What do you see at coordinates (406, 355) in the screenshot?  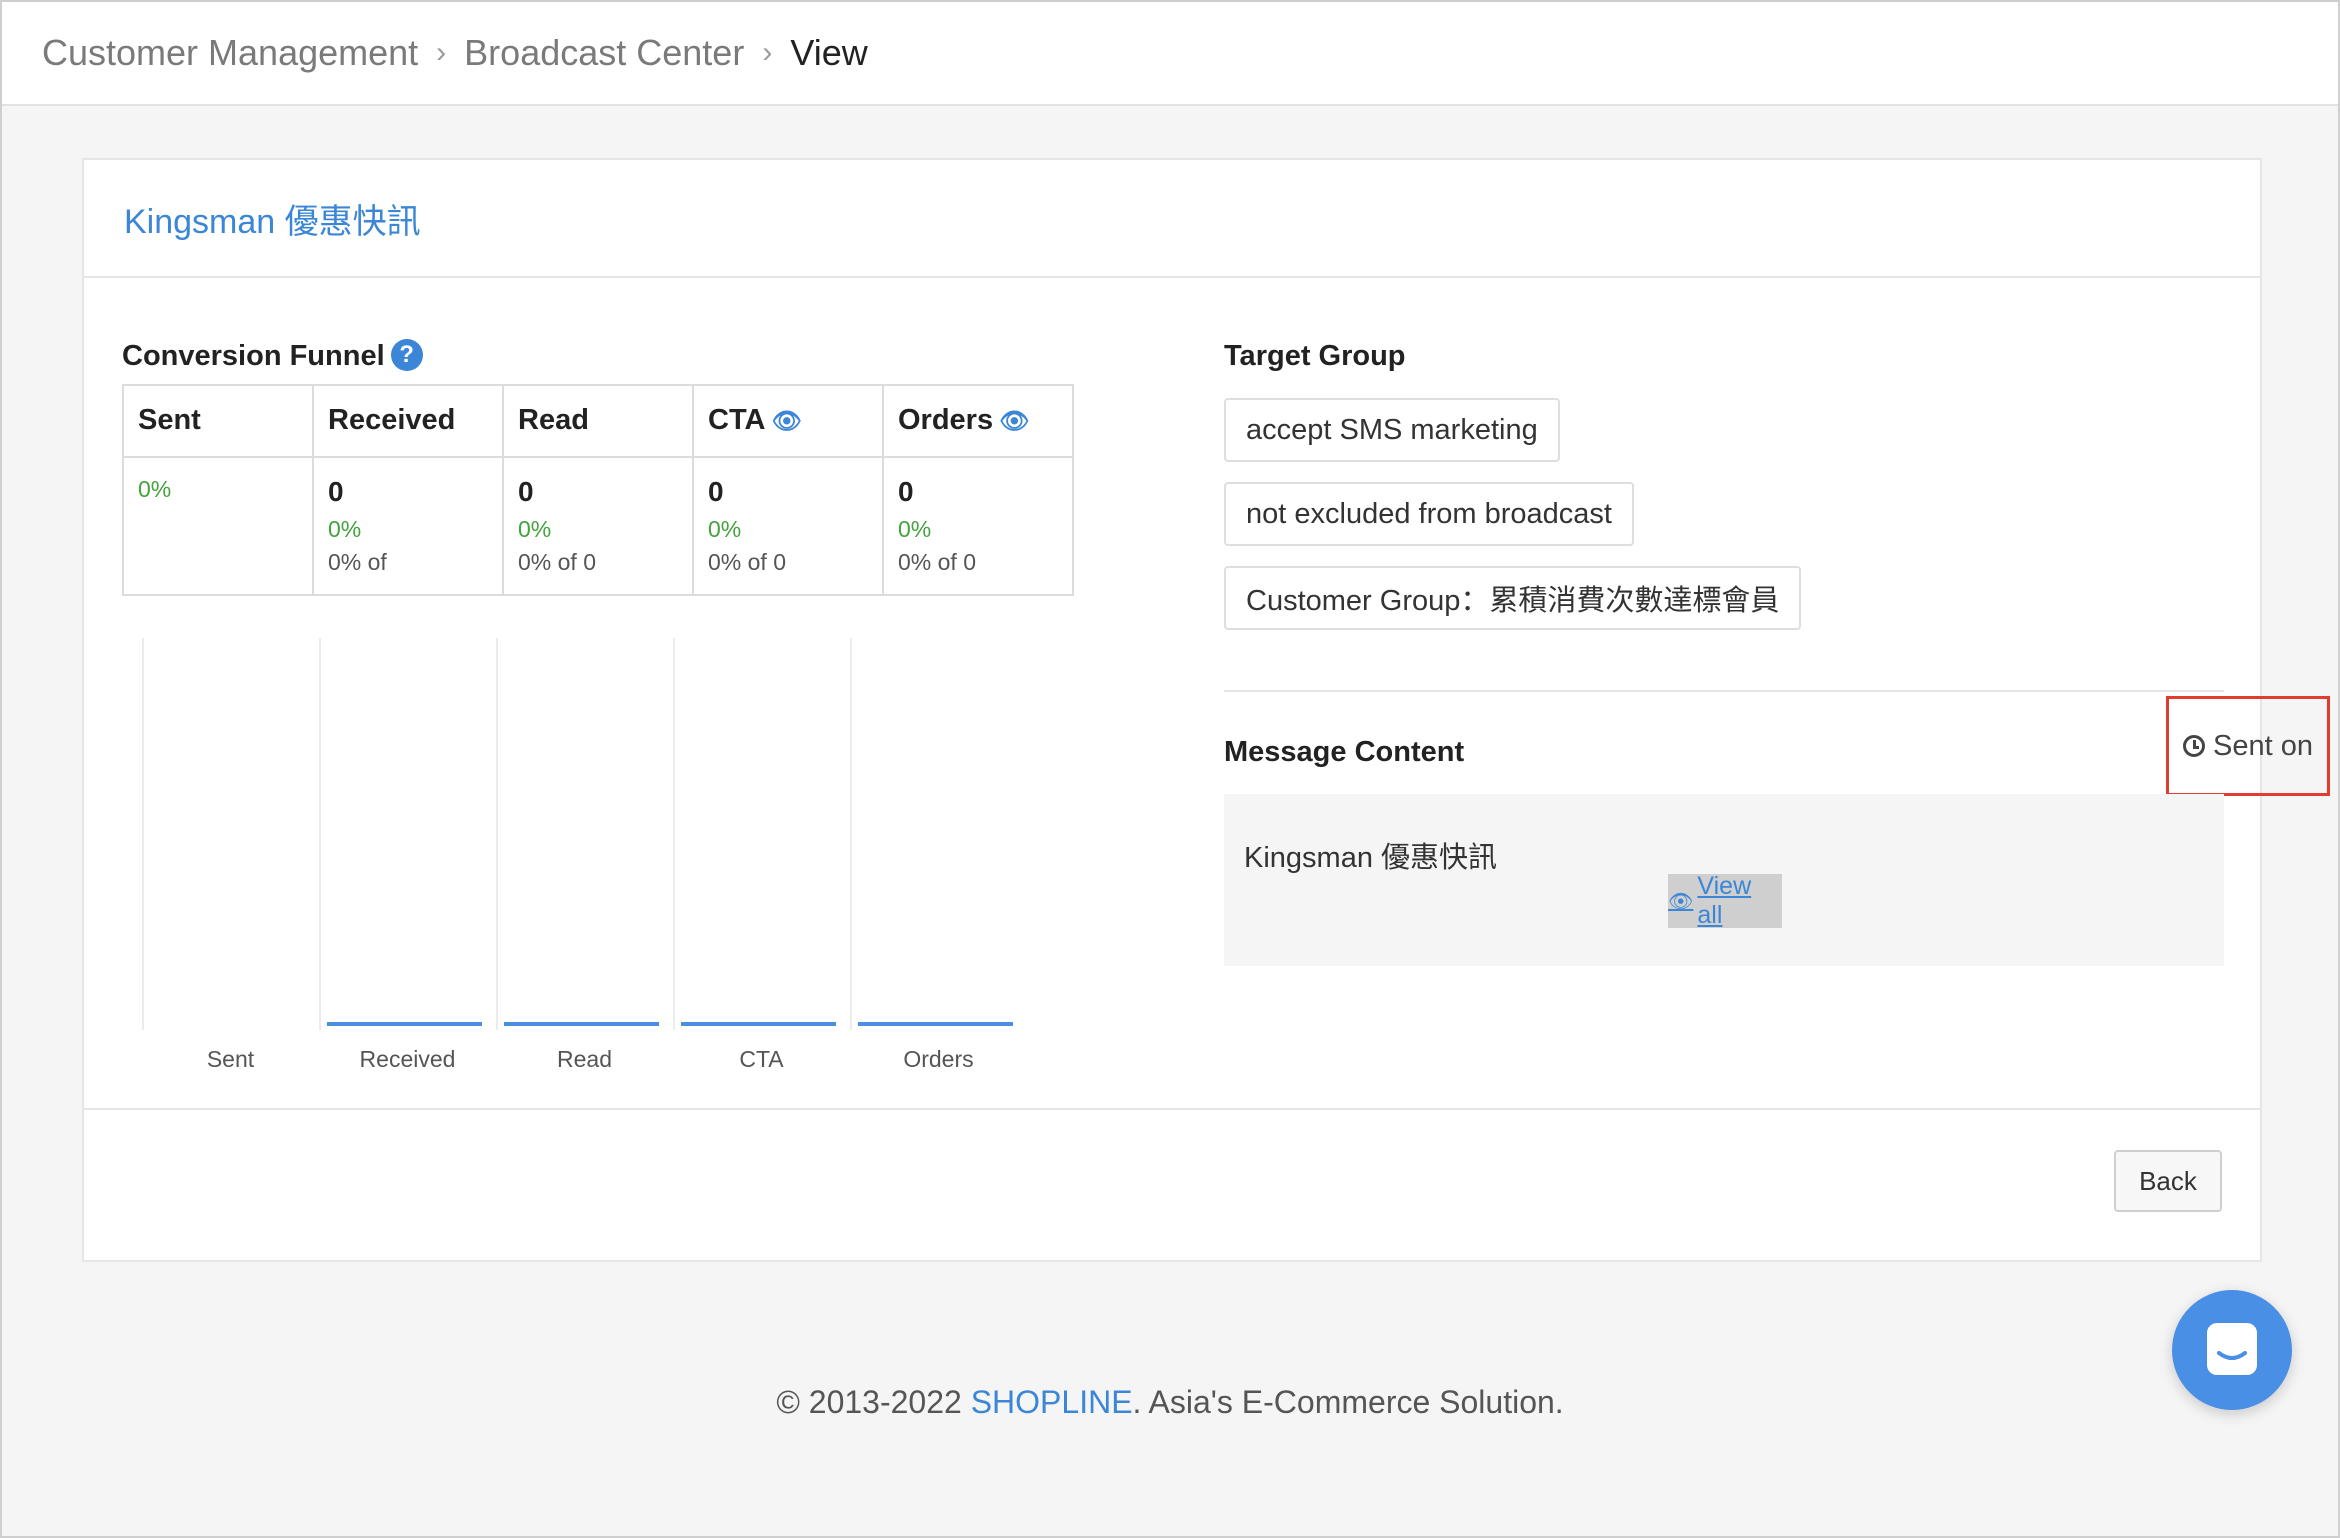 I see `help-icon: ?` at bounding box center [406, 355].